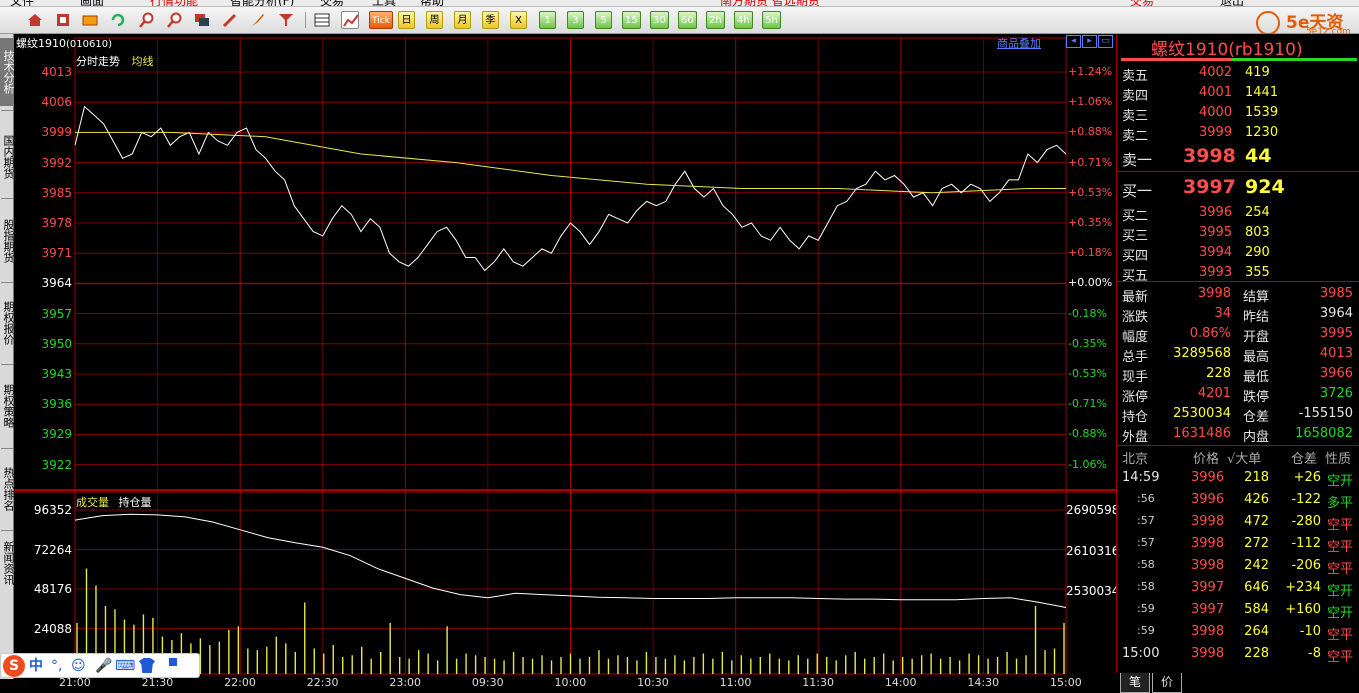 The width and height of the screenshot is (1359, 693). Describe the element at coordinates (1209, 187) in the screenshot. I see `order-book-price: 3997` at that location.